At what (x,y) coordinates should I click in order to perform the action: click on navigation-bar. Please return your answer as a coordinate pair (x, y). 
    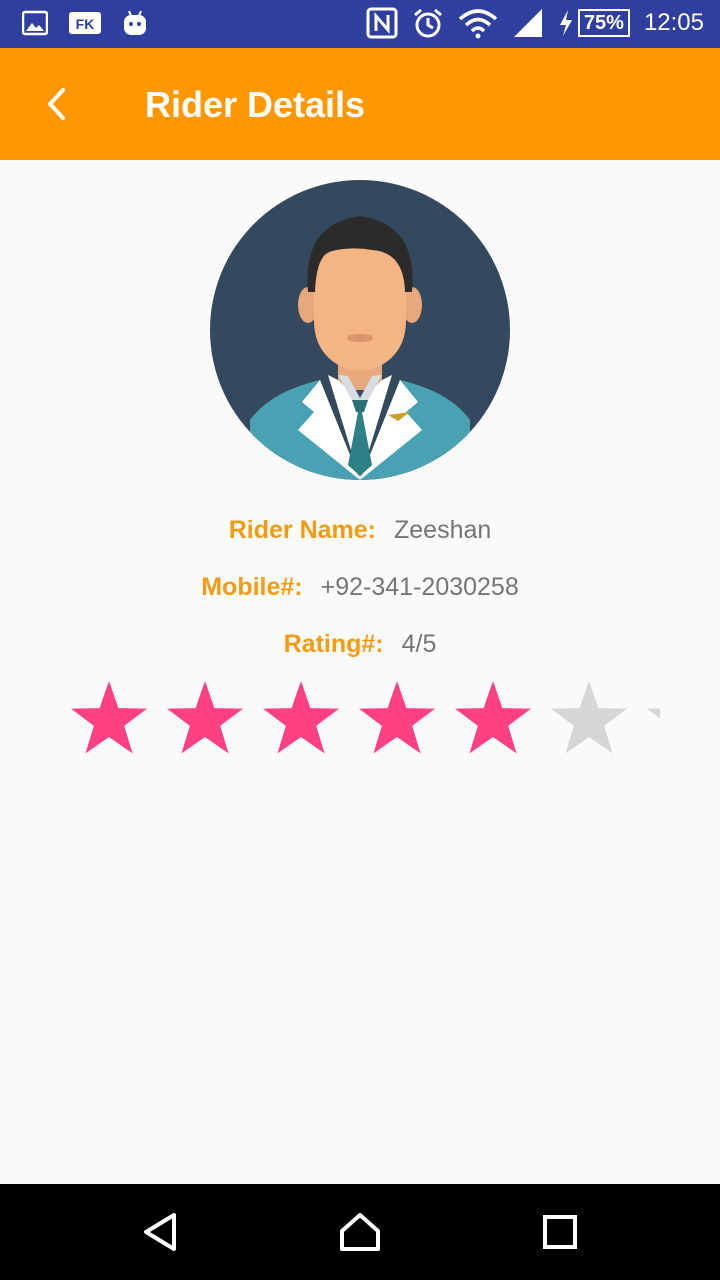
    Looking at the image, I should click on (360, 1232).